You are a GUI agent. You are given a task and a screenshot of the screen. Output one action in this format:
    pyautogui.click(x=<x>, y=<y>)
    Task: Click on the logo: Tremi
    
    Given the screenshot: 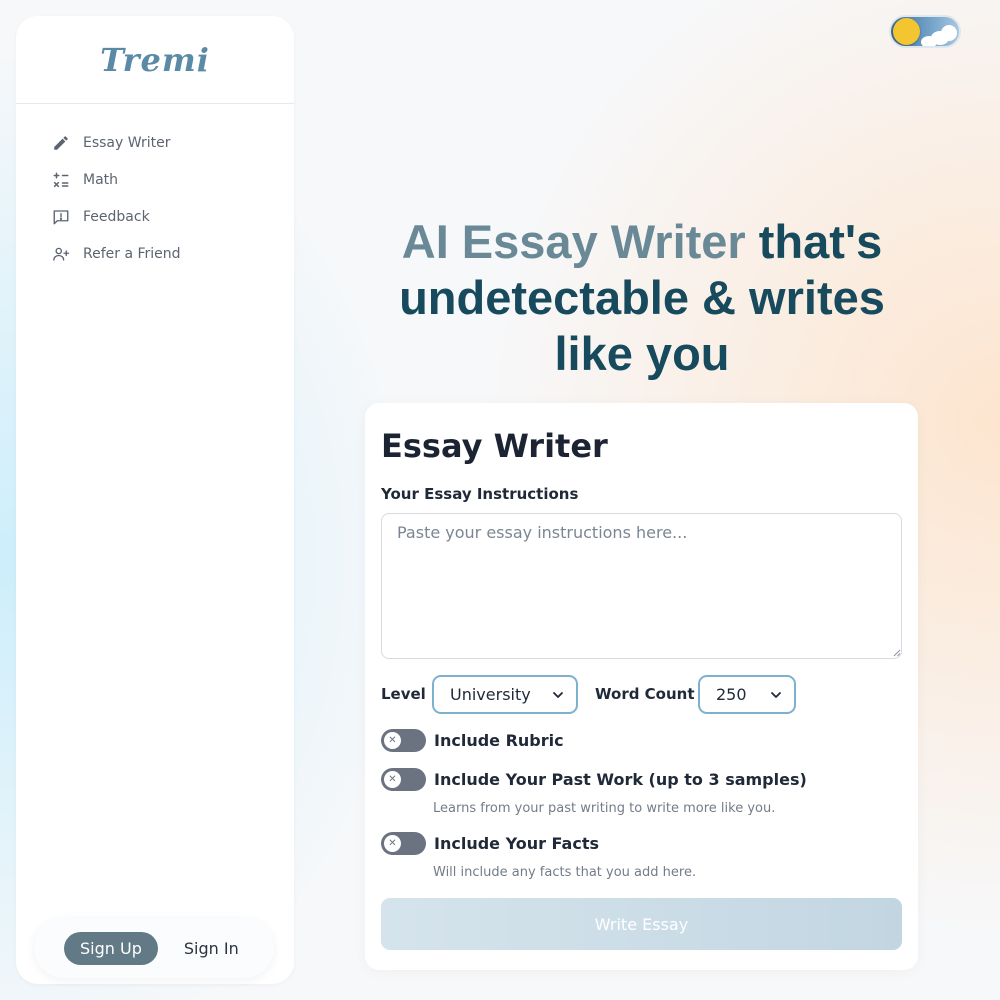 What is the action you would take?
    pyautogui.click(x=155, y=60)
    